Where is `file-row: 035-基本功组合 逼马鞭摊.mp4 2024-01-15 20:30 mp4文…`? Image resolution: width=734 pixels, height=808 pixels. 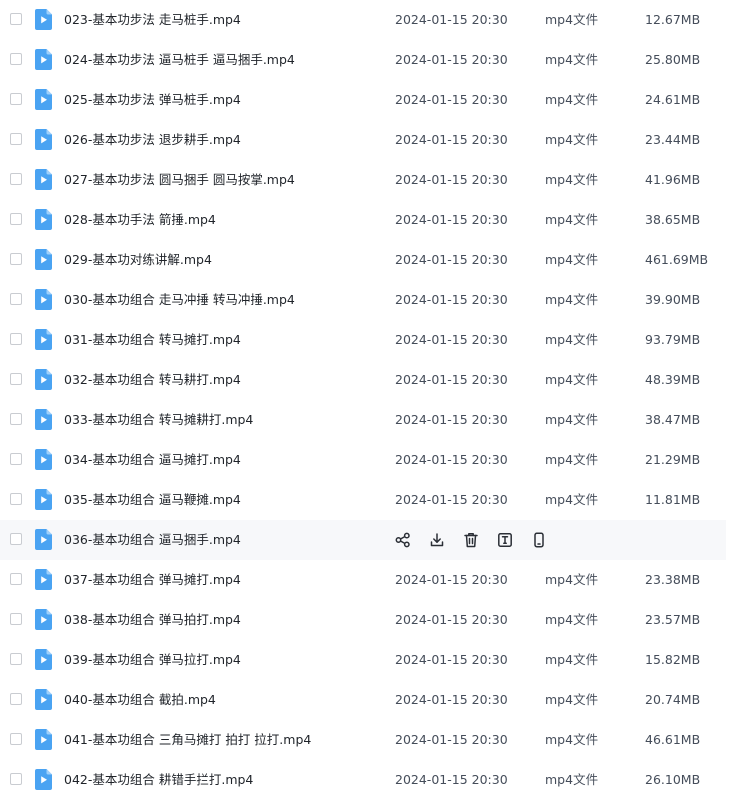
file-row: 035-基本功组合 逼马鞭摊.mp4 2024-01-15 20:30 mp4文… is located at coordinates (363, 500).